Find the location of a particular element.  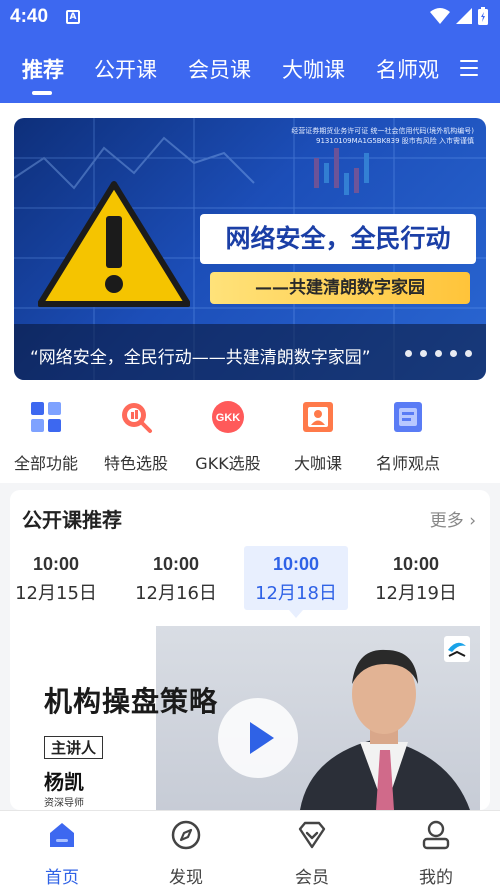

date-item: 10:00 12月15日 is located at coordinates (59, 578).